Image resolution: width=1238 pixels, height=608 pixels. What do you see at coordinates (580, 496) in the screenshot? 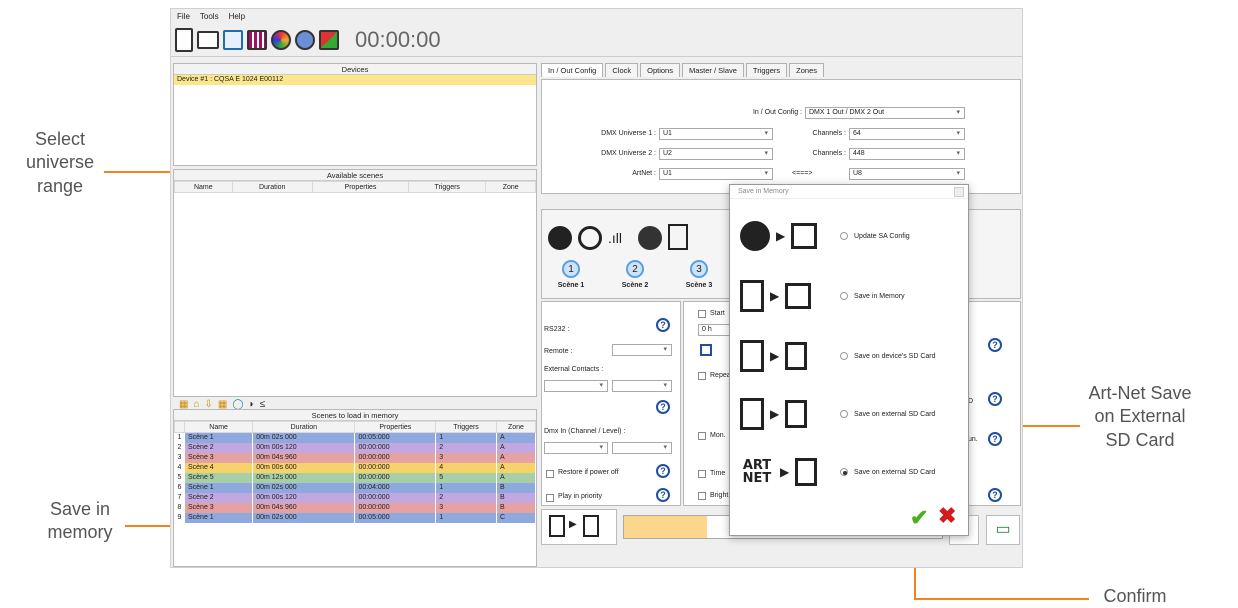
I see `priority-label: Play in priority` at bounding box center [580, 496].